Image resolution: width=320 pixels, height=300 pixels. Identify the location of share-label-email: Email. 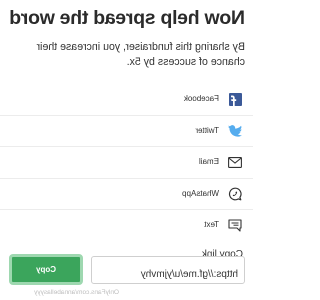
(208, 162).